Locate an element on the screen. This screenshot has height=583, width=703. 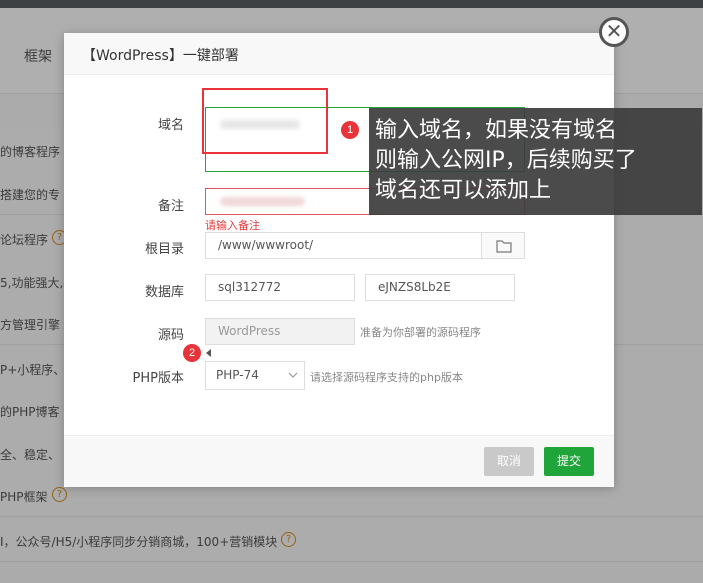
php-version-value: PHP-74 is located at coordinates (237, 375).